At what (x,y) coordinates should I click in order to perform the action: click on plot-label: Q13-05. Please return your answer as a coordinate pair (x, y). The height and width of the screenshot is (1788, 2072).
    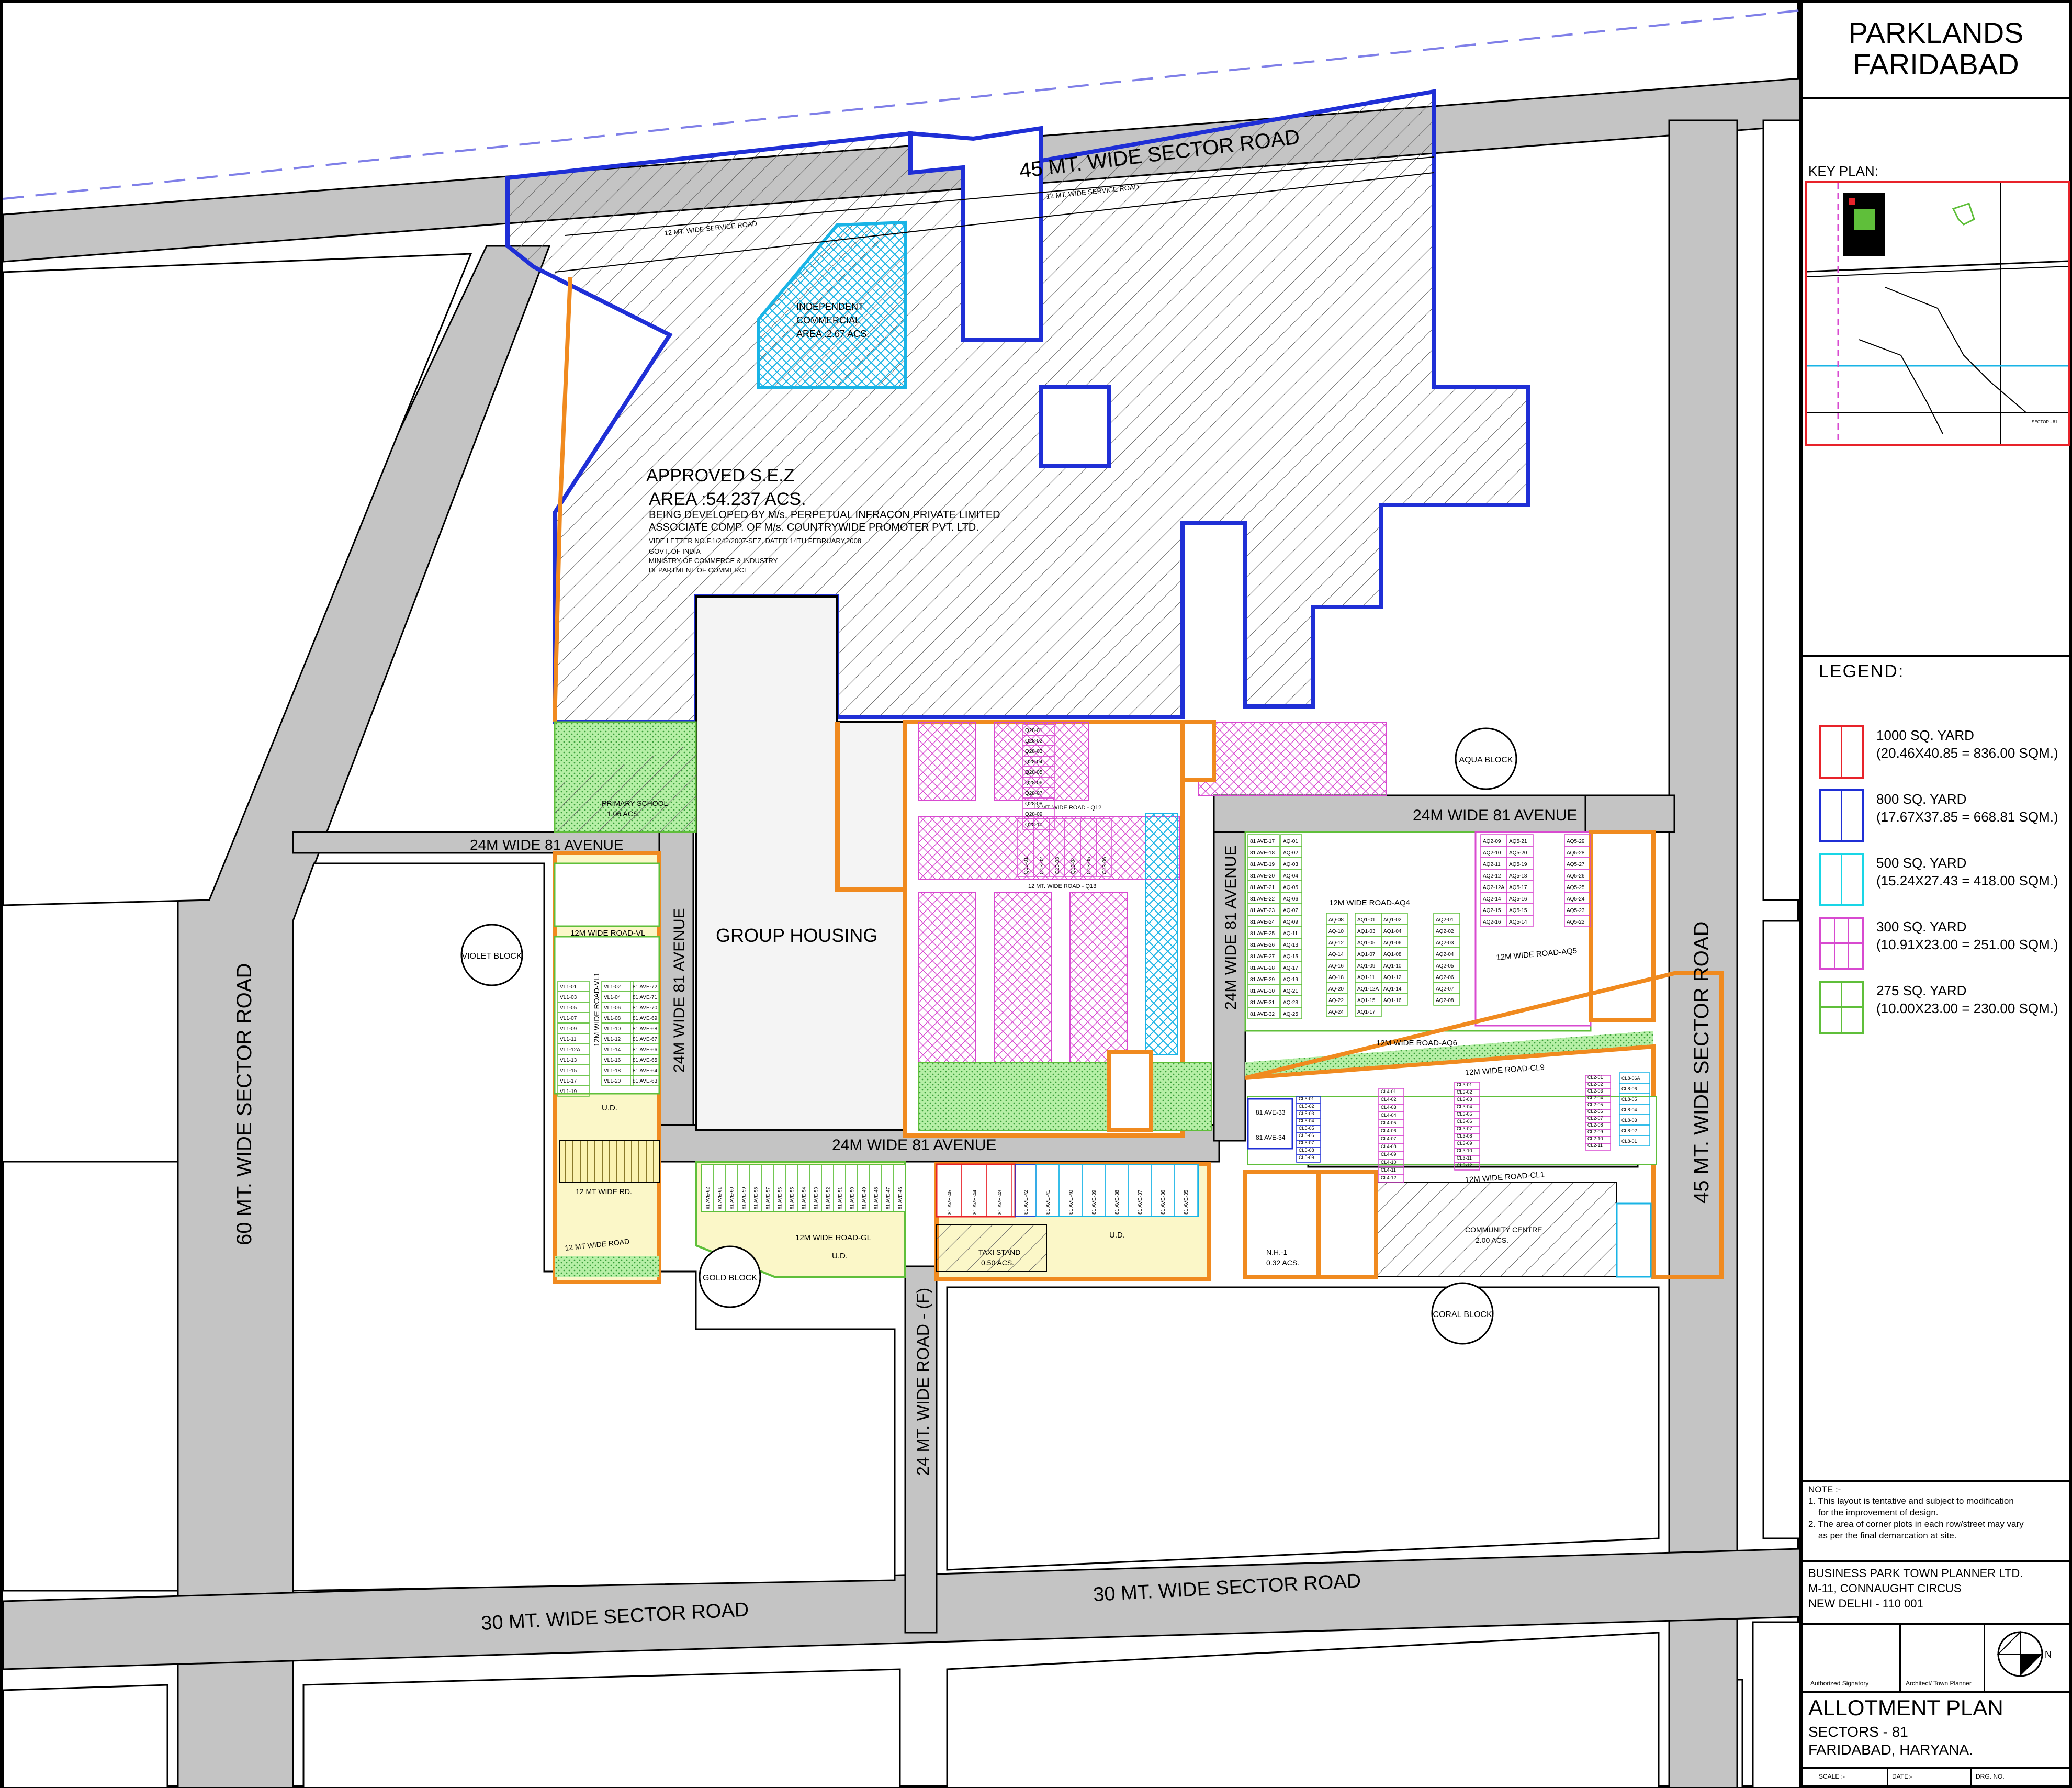
    Looking at the image, I should click on (1089, 865).